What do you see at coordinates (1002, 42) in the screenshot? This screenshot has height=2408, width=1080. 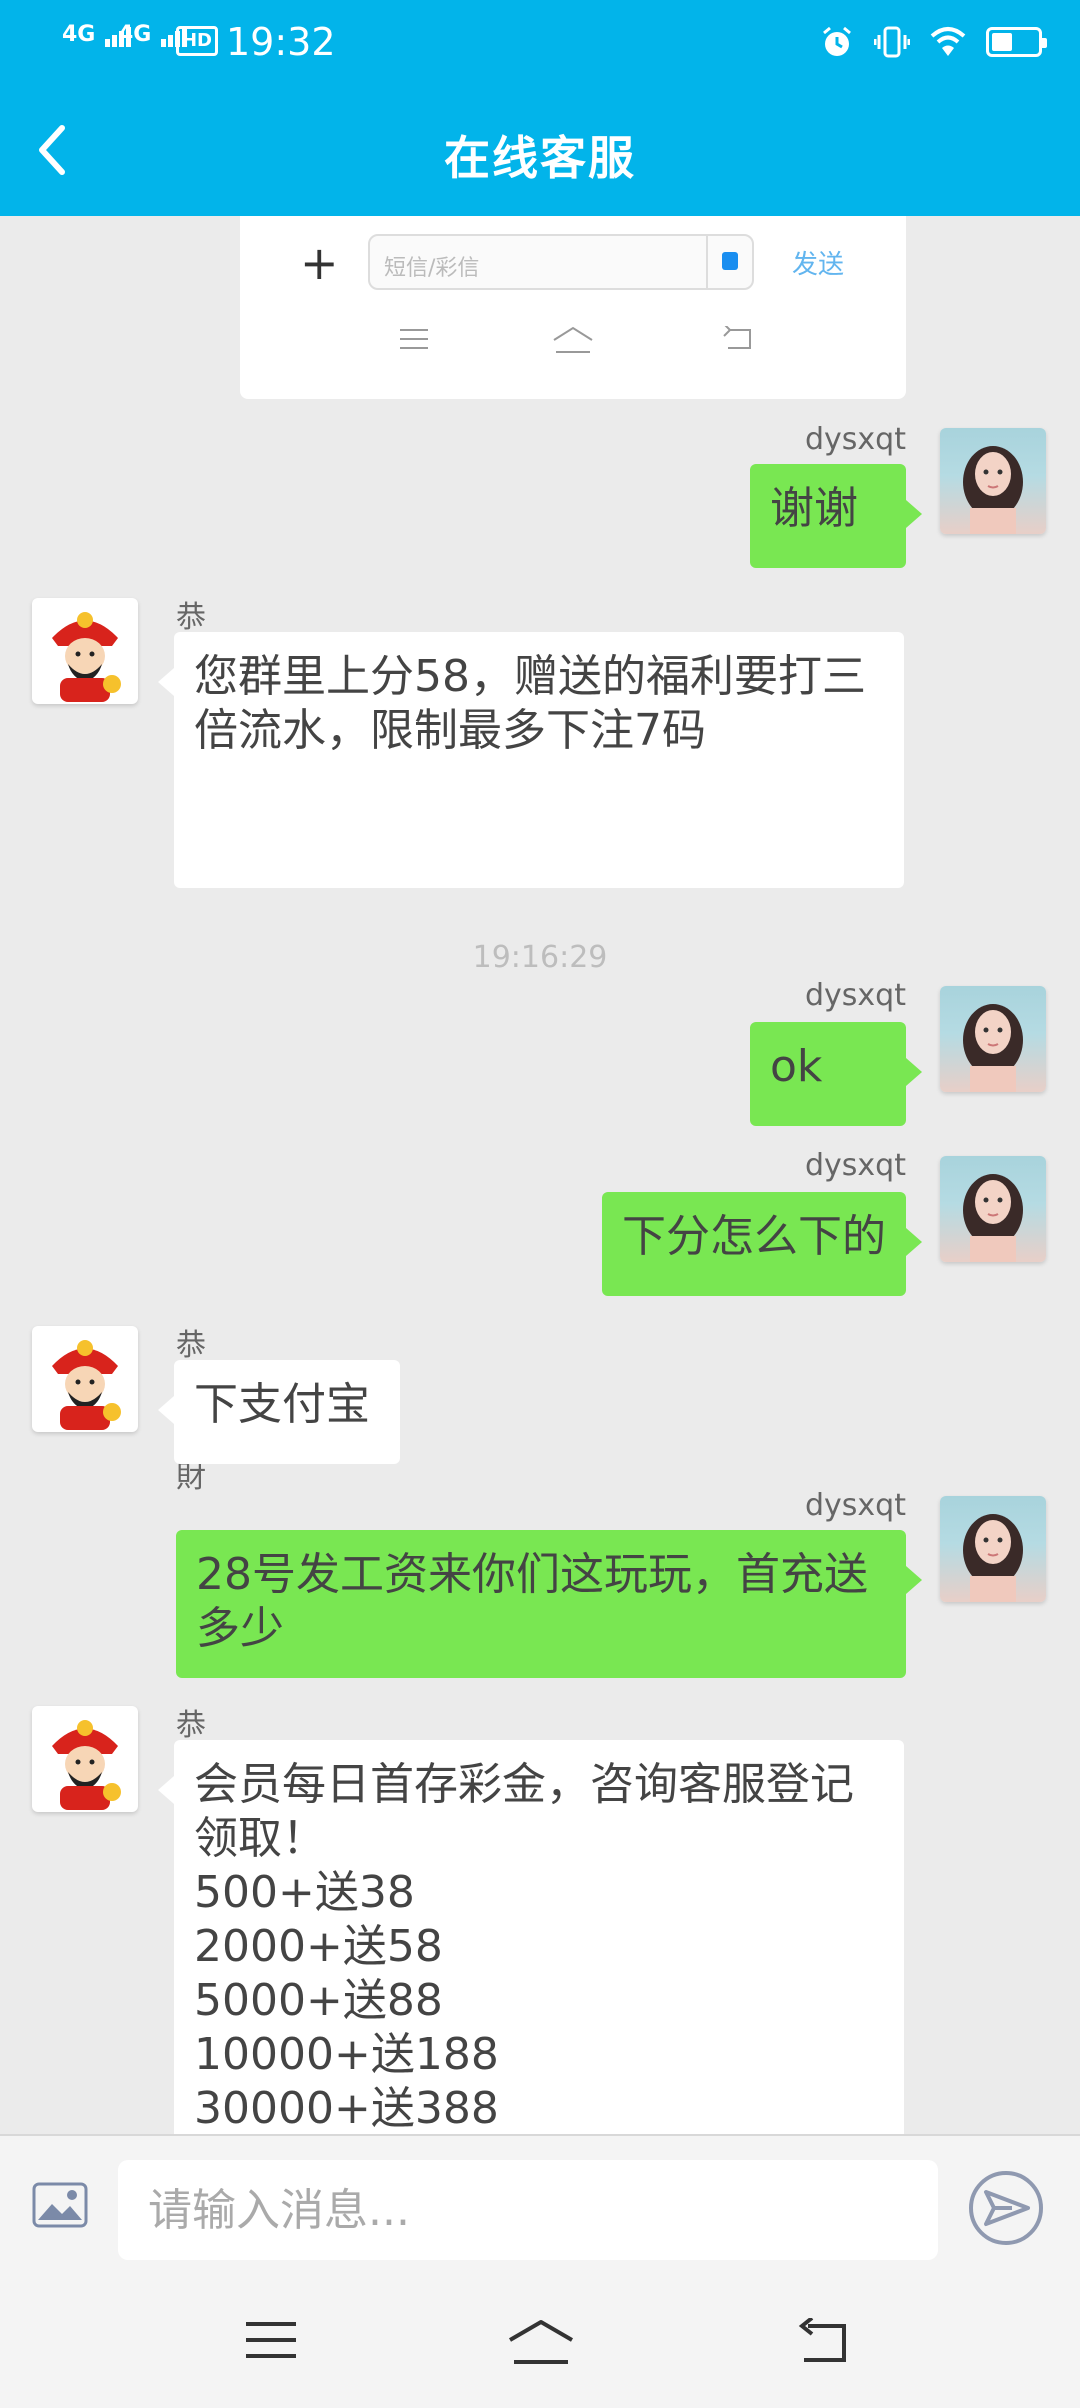 I see `battery-level` at bounding box center [1002, 42].